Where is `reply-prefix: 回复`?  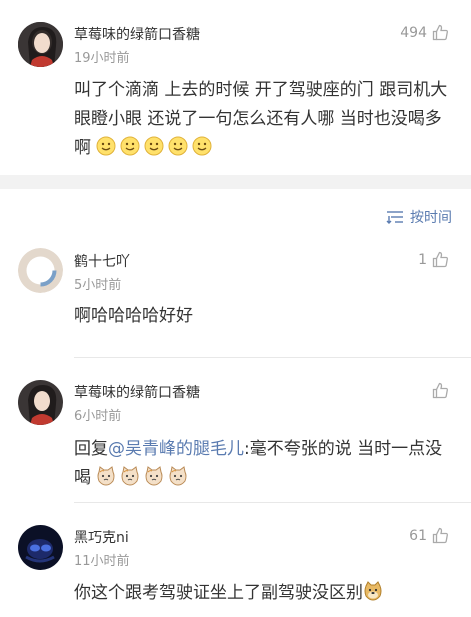
reply-prefix: 回复 is located at coordinates (91, 449).